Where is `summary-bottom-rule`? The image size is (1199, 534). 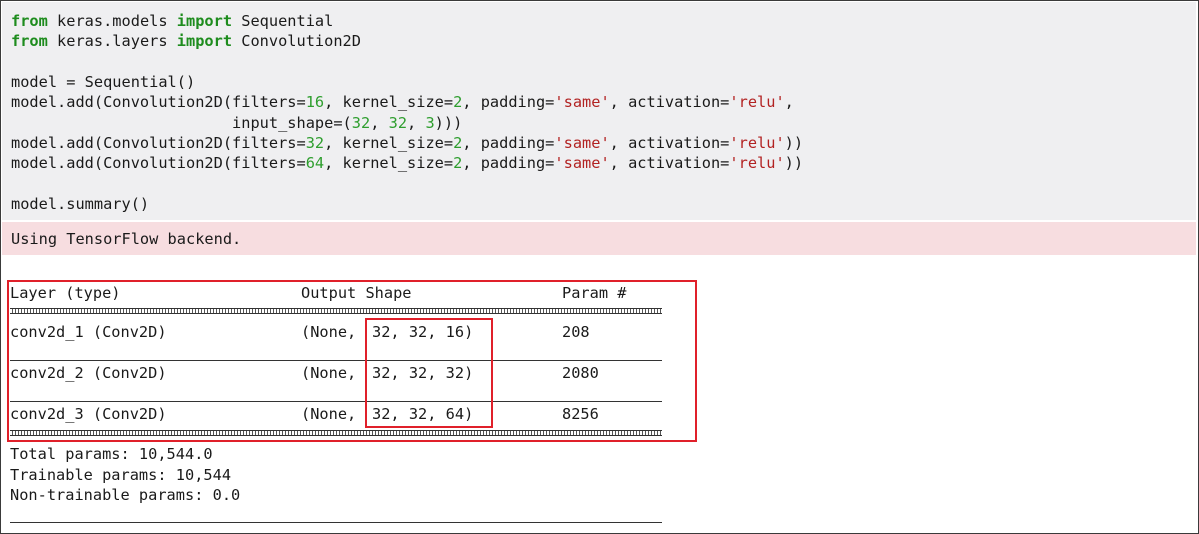 summary-bottom-rule is located at coordinates (336, 522).